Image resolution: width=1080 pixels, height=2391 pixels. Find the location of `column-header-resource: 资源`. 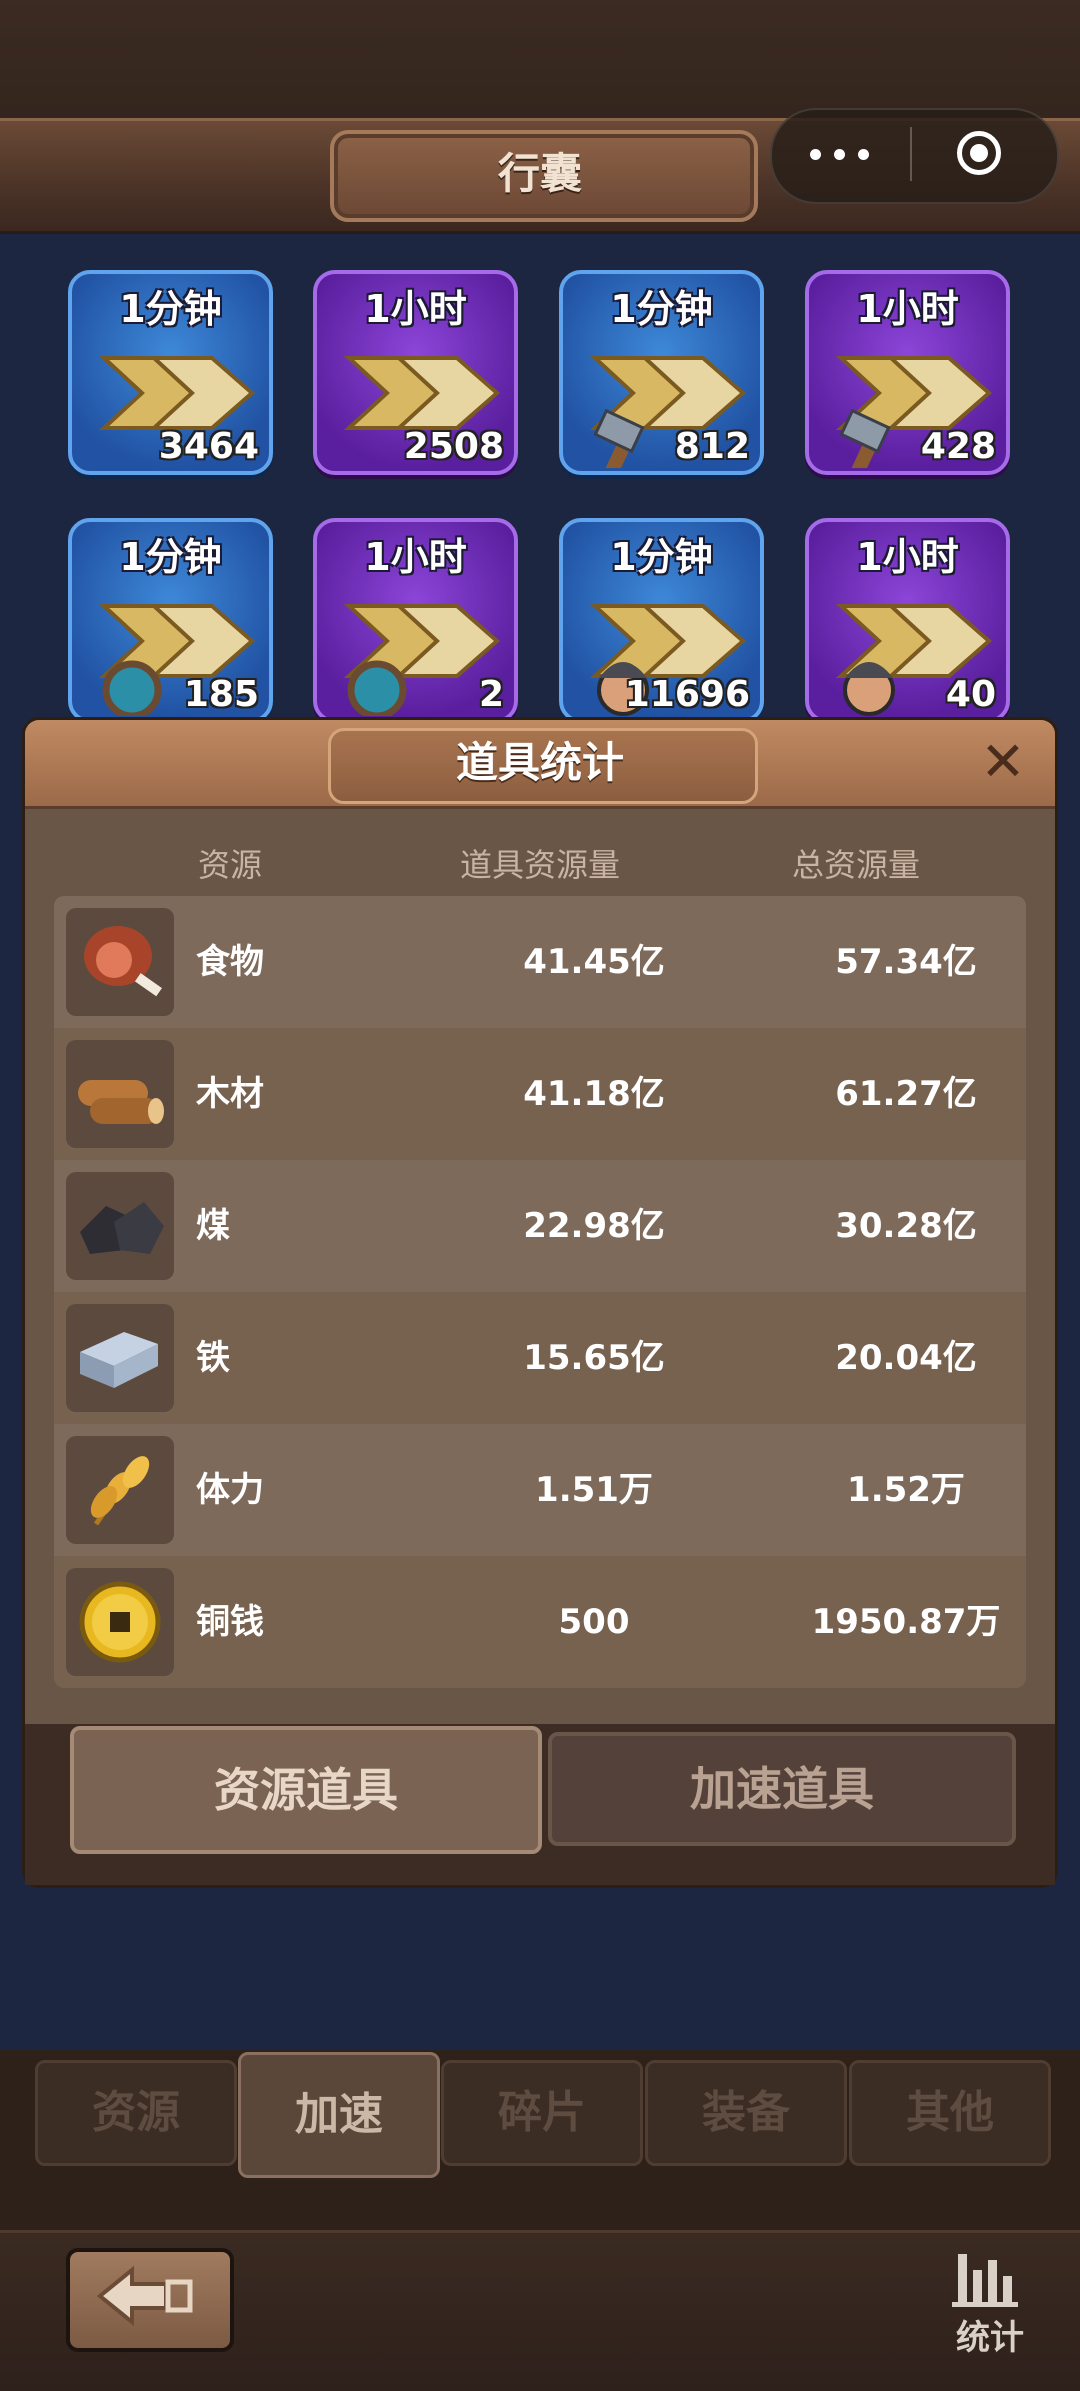

column-header-resource: 资源 is located at coordinates (229, 865).